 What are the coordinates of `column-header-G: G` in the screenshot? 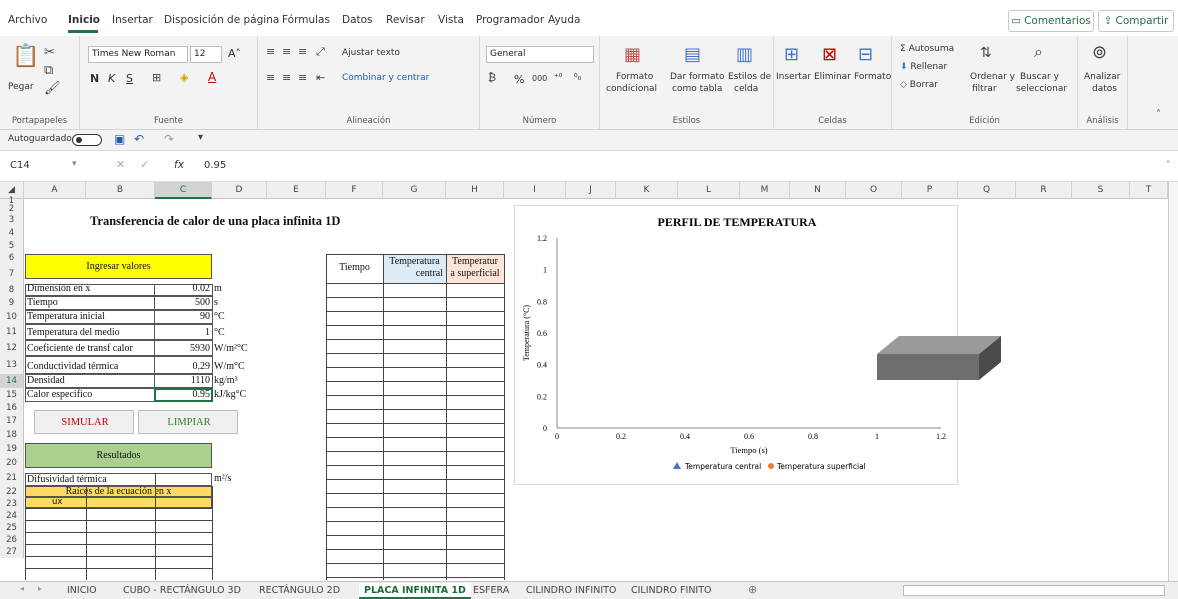 It's located at (414, 190).